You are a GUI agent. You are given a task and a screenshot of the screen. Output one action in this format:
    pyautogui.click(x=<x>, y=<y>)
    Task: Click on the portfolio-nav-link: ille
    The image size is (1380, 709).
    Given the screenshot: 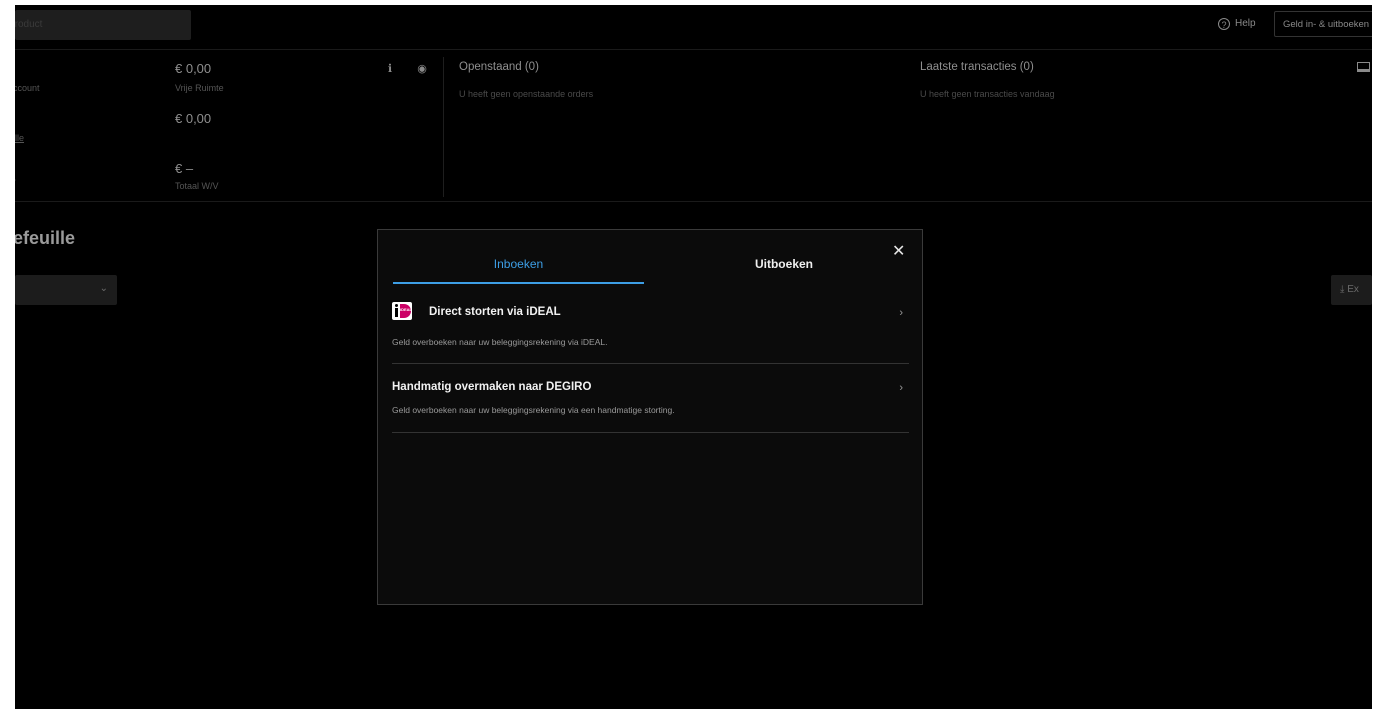 What is the action you would take?
    pyautogui.click(x=19, y=138)
    